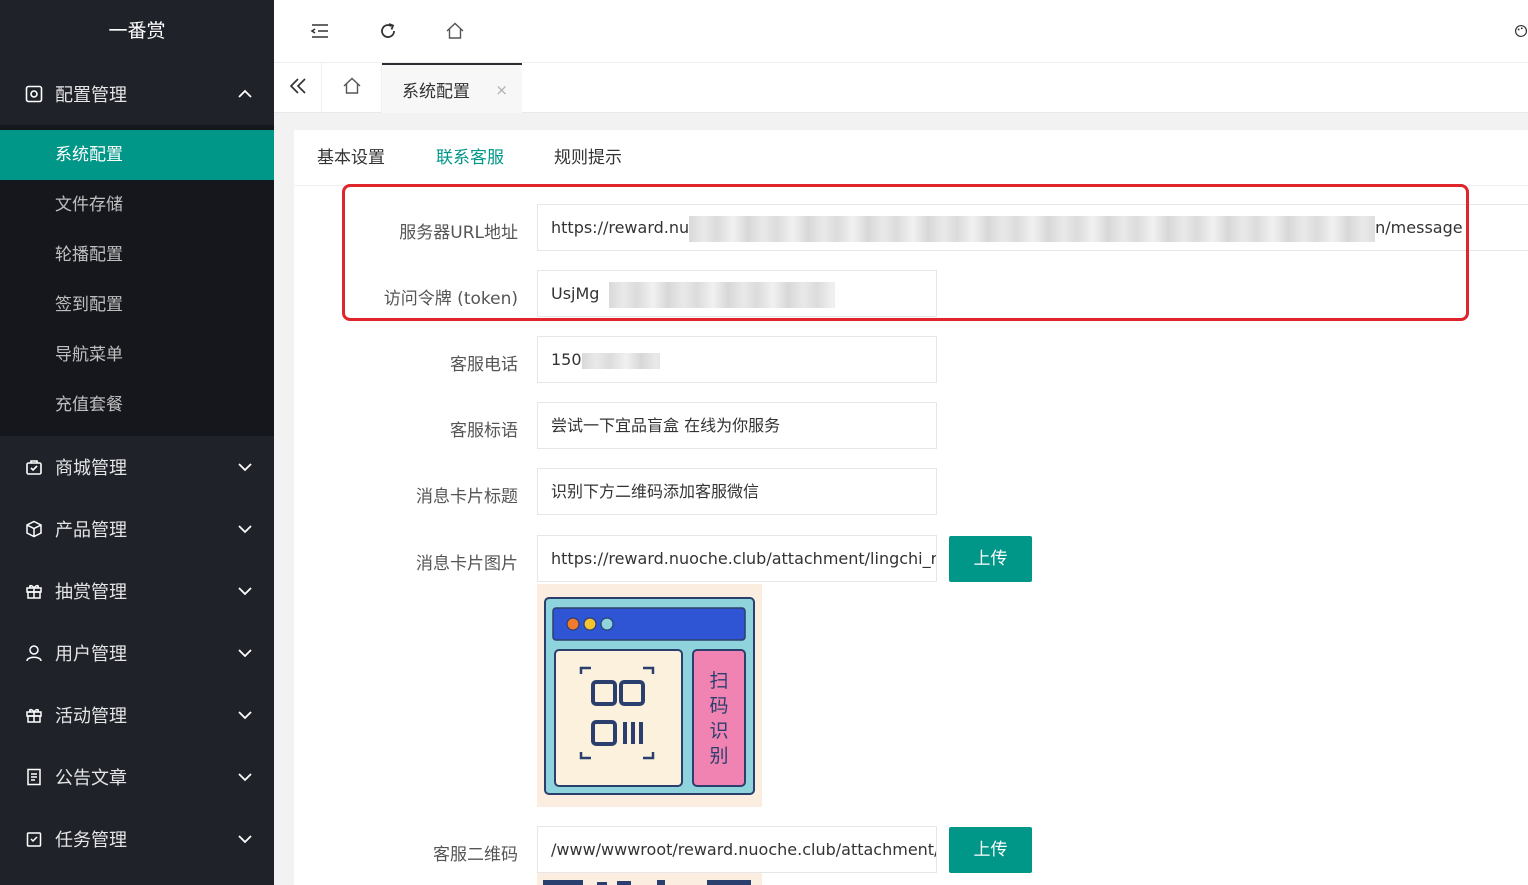  I want to click on sidebar-group-shop: 商城管理, so click(137, 467).